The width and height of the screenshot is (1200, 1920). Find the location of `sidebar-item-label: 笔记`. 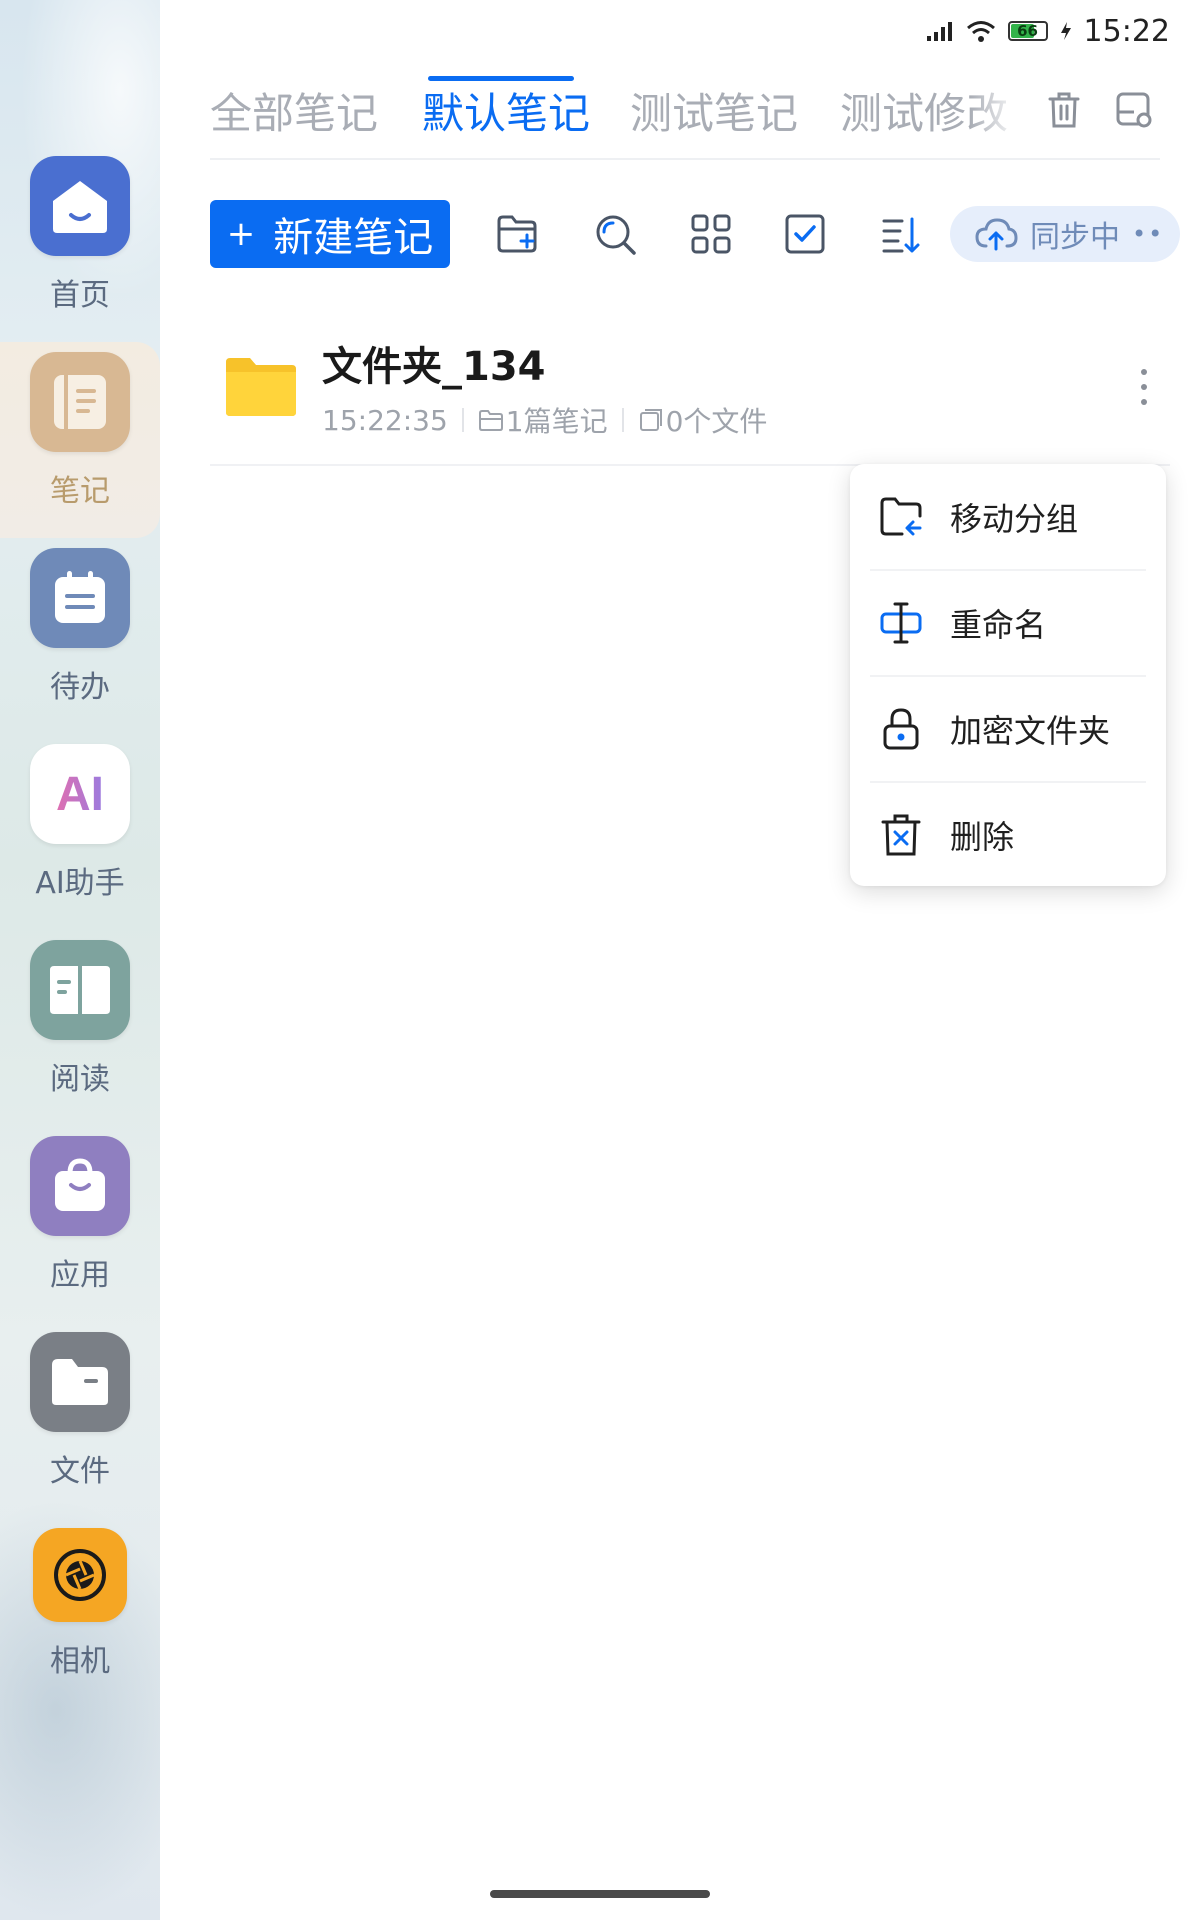

sidebar-item-label: 笔记 is located at coordinates (80, 491).